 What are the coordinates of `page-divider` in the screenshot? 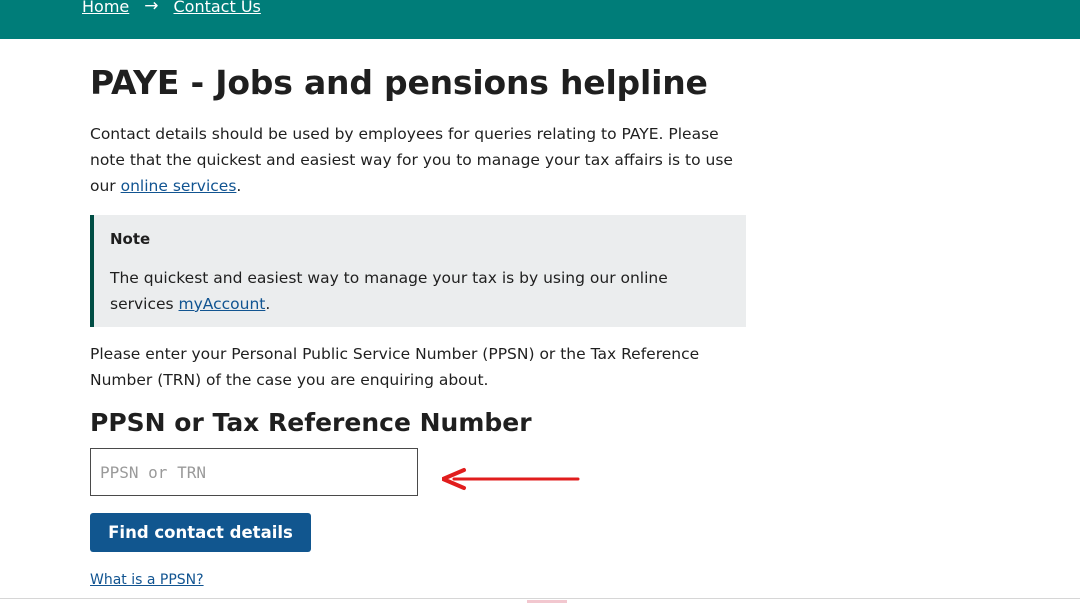 It's located at (540, 598).